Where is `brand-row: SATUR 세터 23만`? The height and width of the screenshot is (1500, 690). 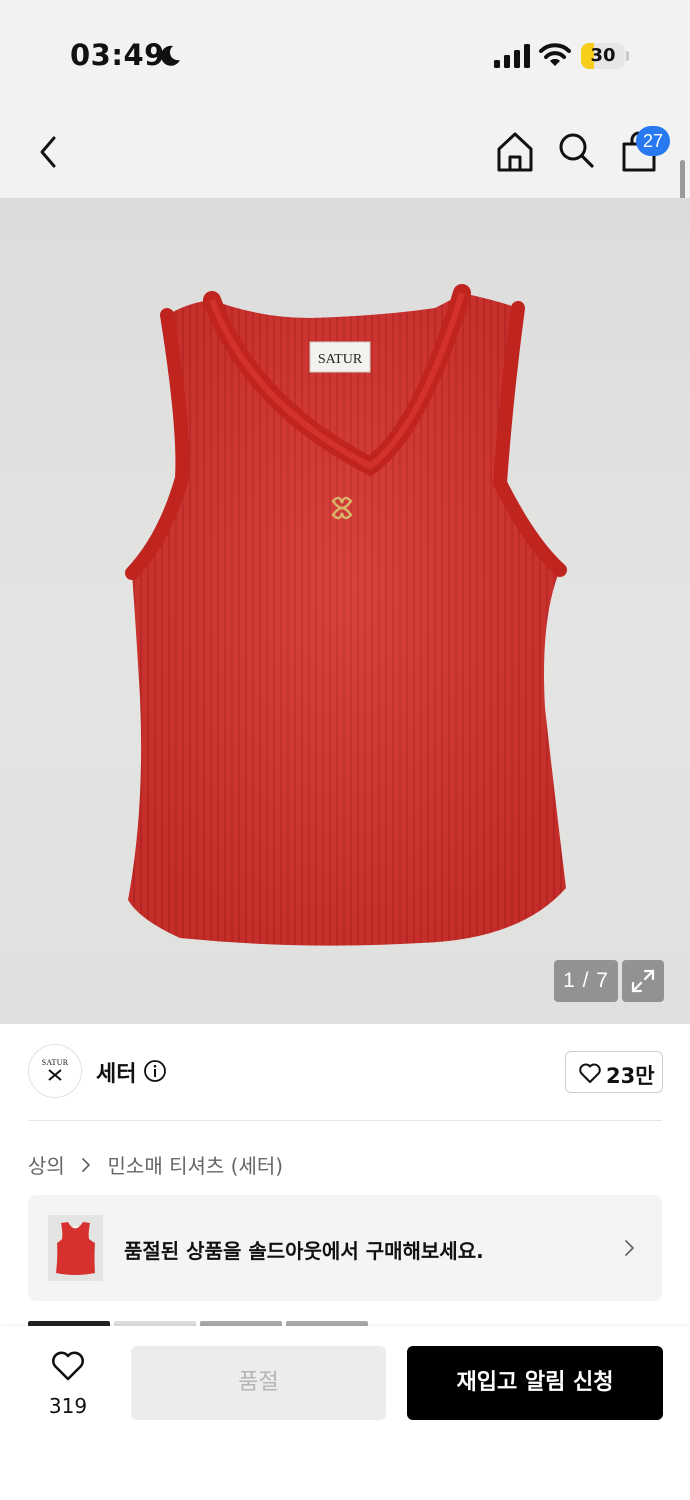 brand-row: SATUR 세터 23만 is located at coordinates (345, 1072).